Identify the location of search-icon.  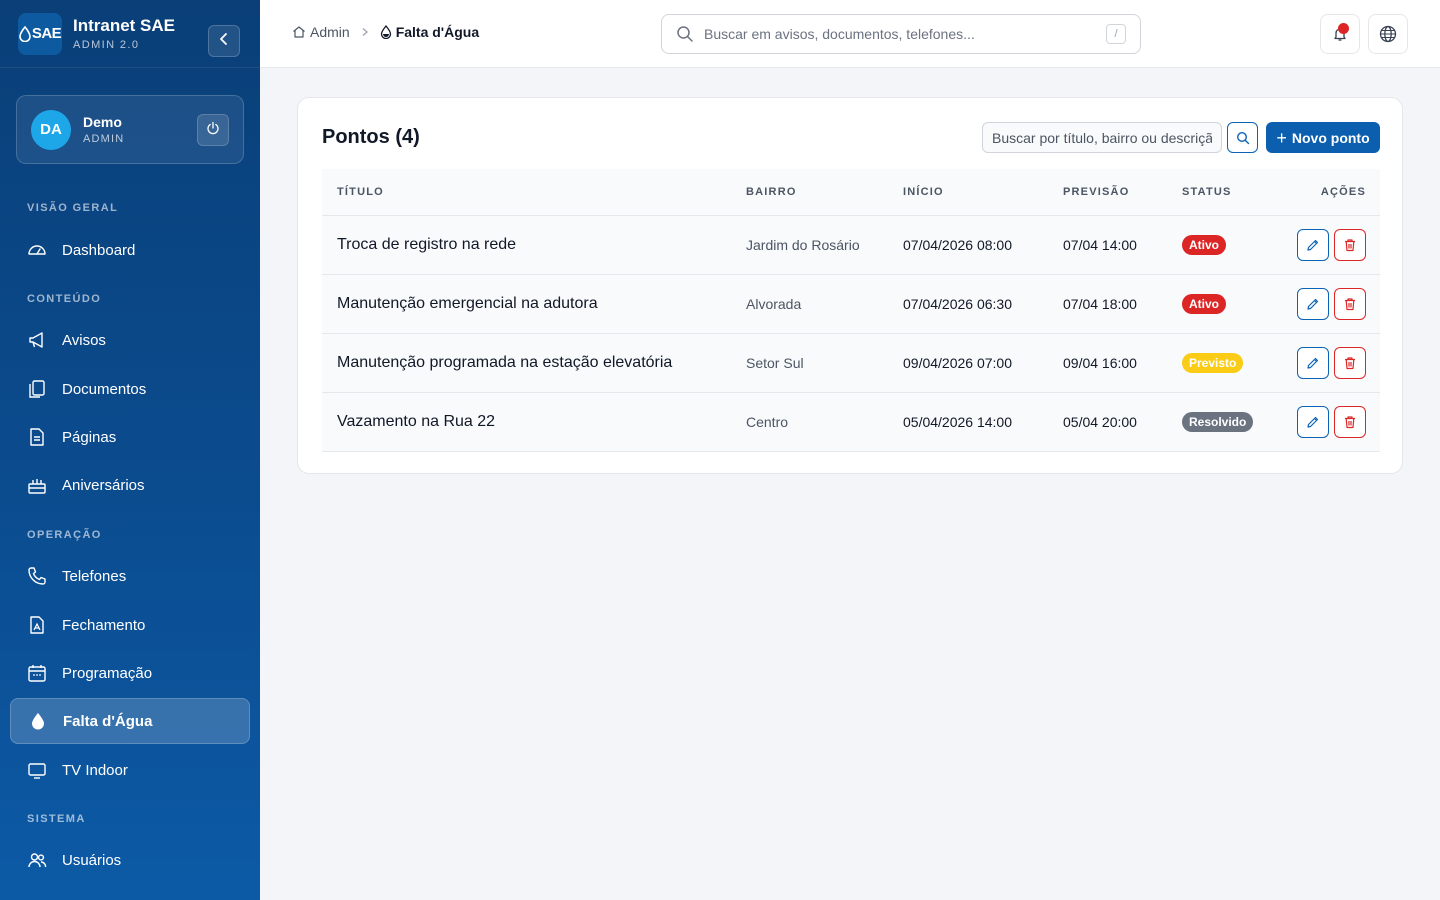
(1243, 138).